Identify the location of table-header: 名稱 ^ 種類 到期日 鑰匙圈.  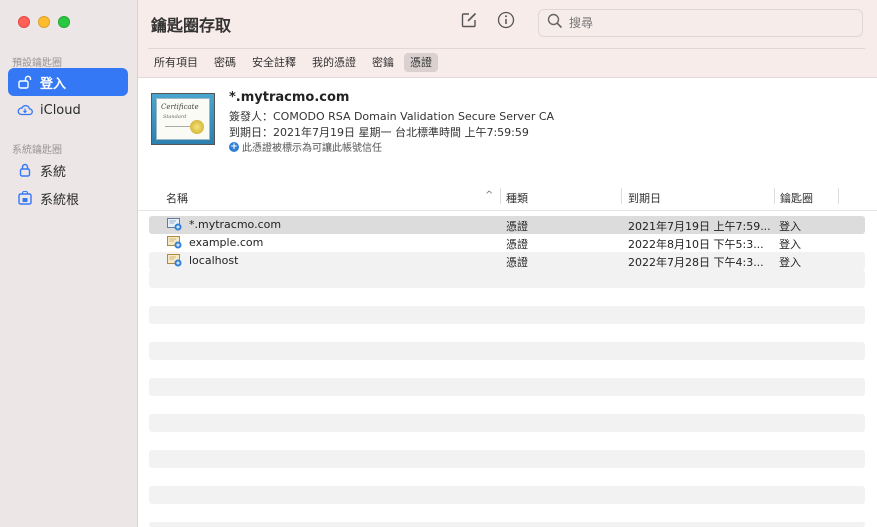
(506, 197).